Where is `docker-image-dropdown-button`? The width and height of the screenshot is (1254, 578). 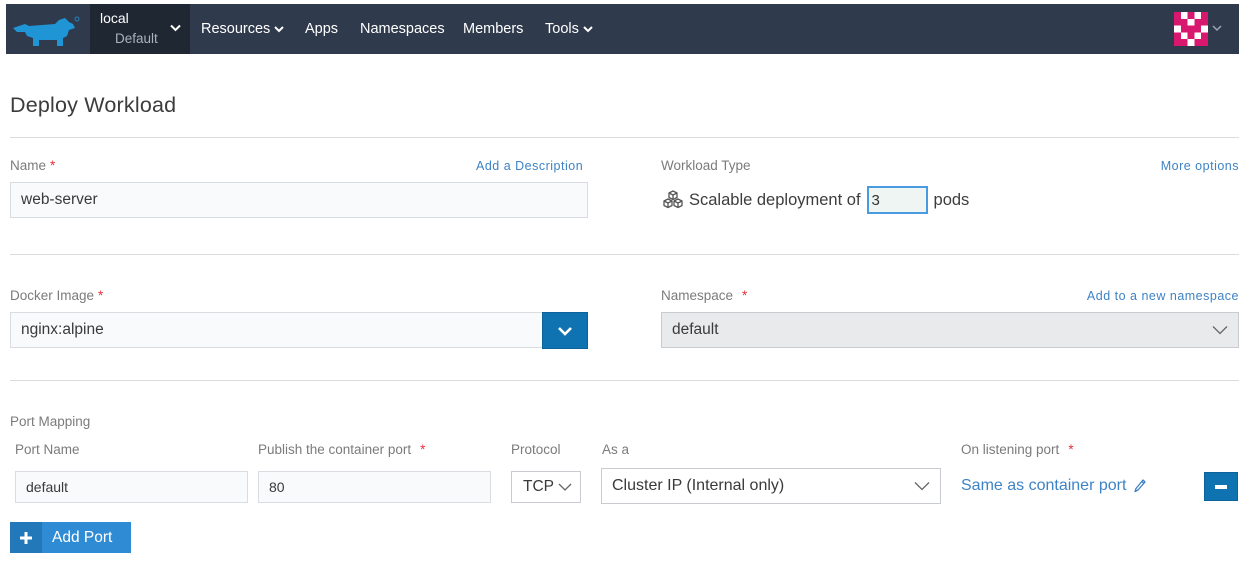 docker-image-dropdown-button is located at coordinates (565, 330).